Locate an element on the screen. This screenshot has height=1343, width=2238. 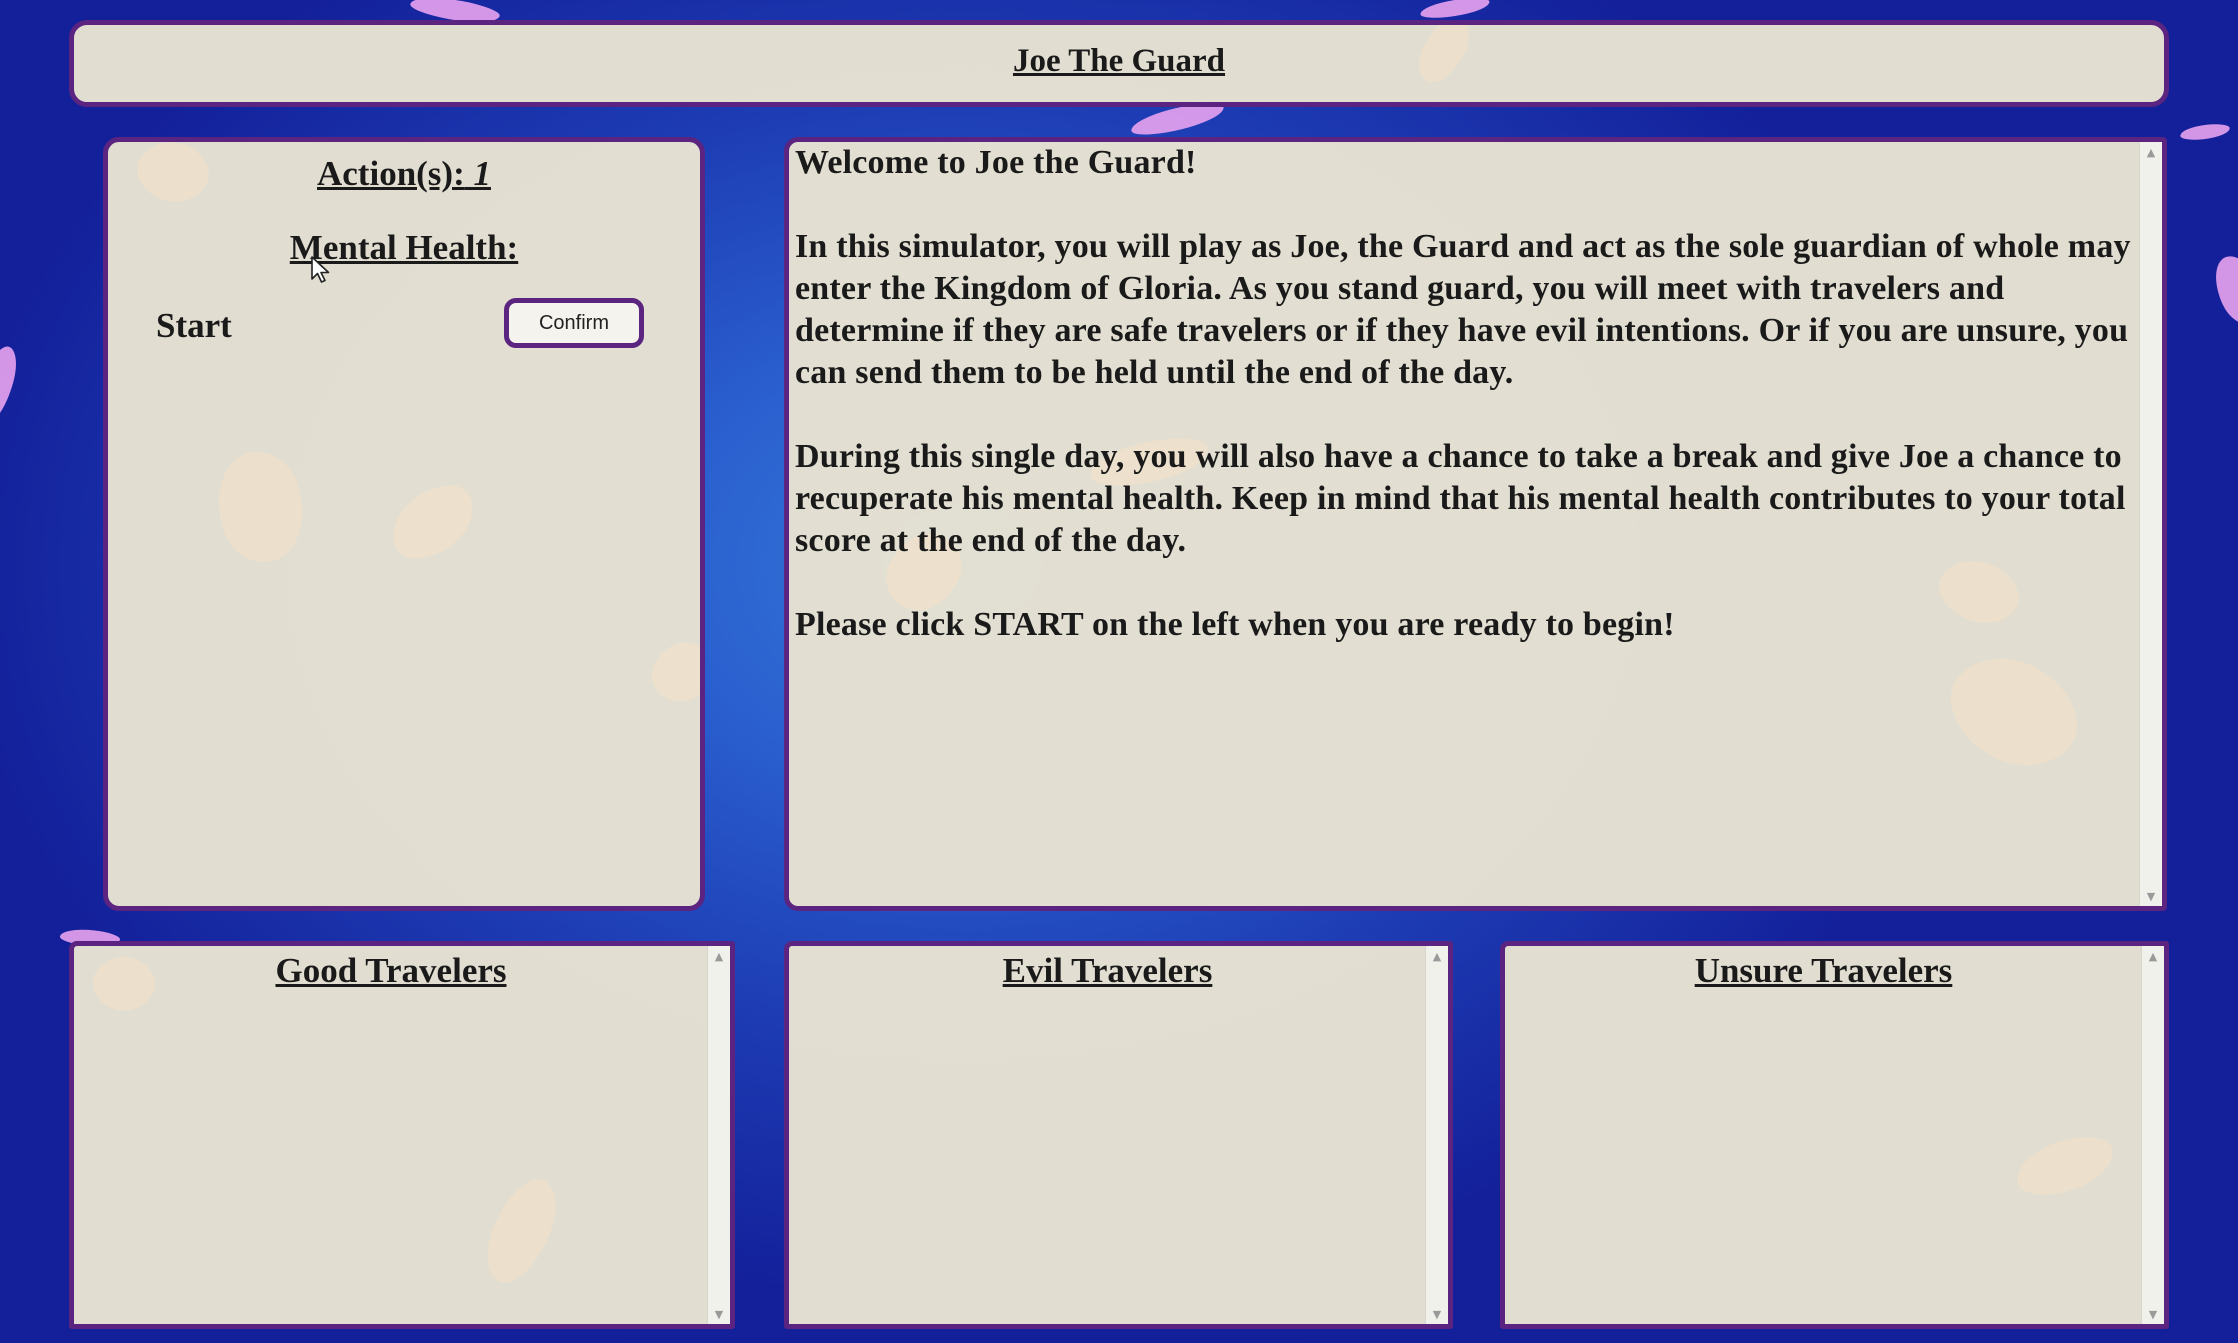
title-bar: Joe The Guard is located at coordinates (1119, 63).